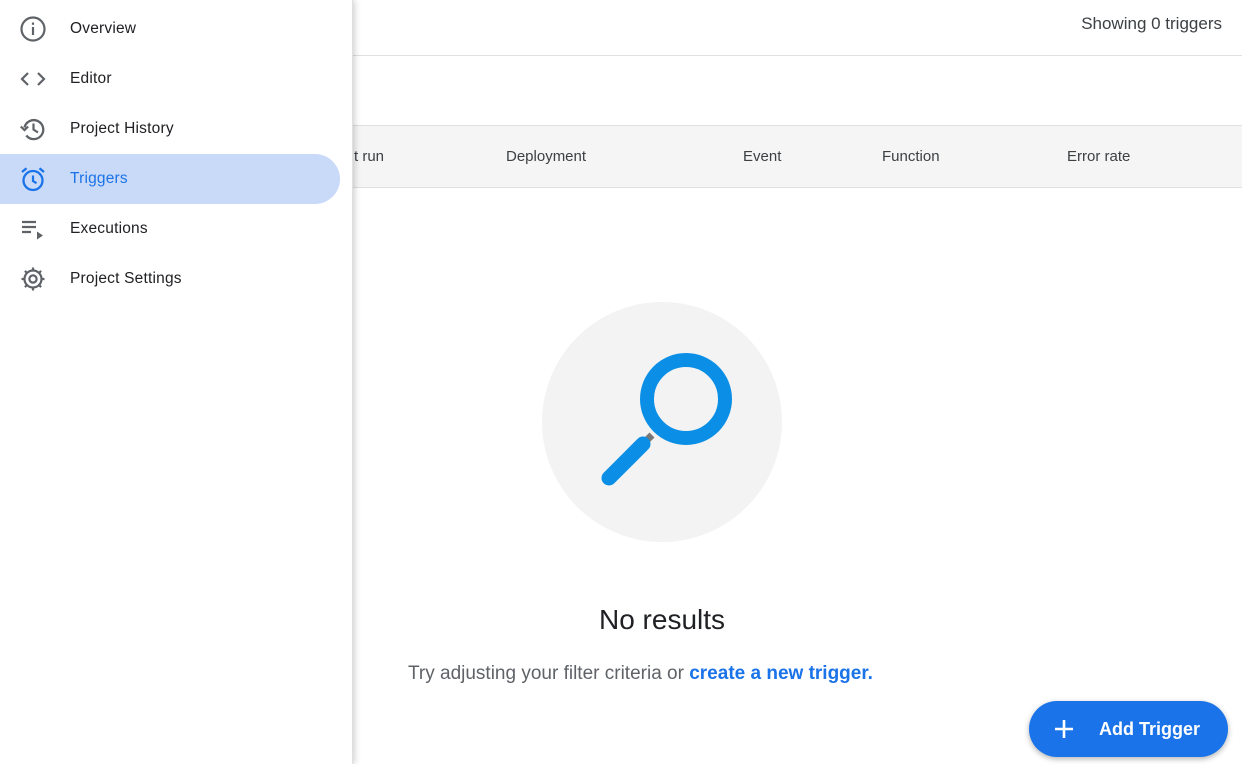  What do you see at coordinates (35, 29) in the screenshot?
I see `info-icon` at bounding box center [35, 29].